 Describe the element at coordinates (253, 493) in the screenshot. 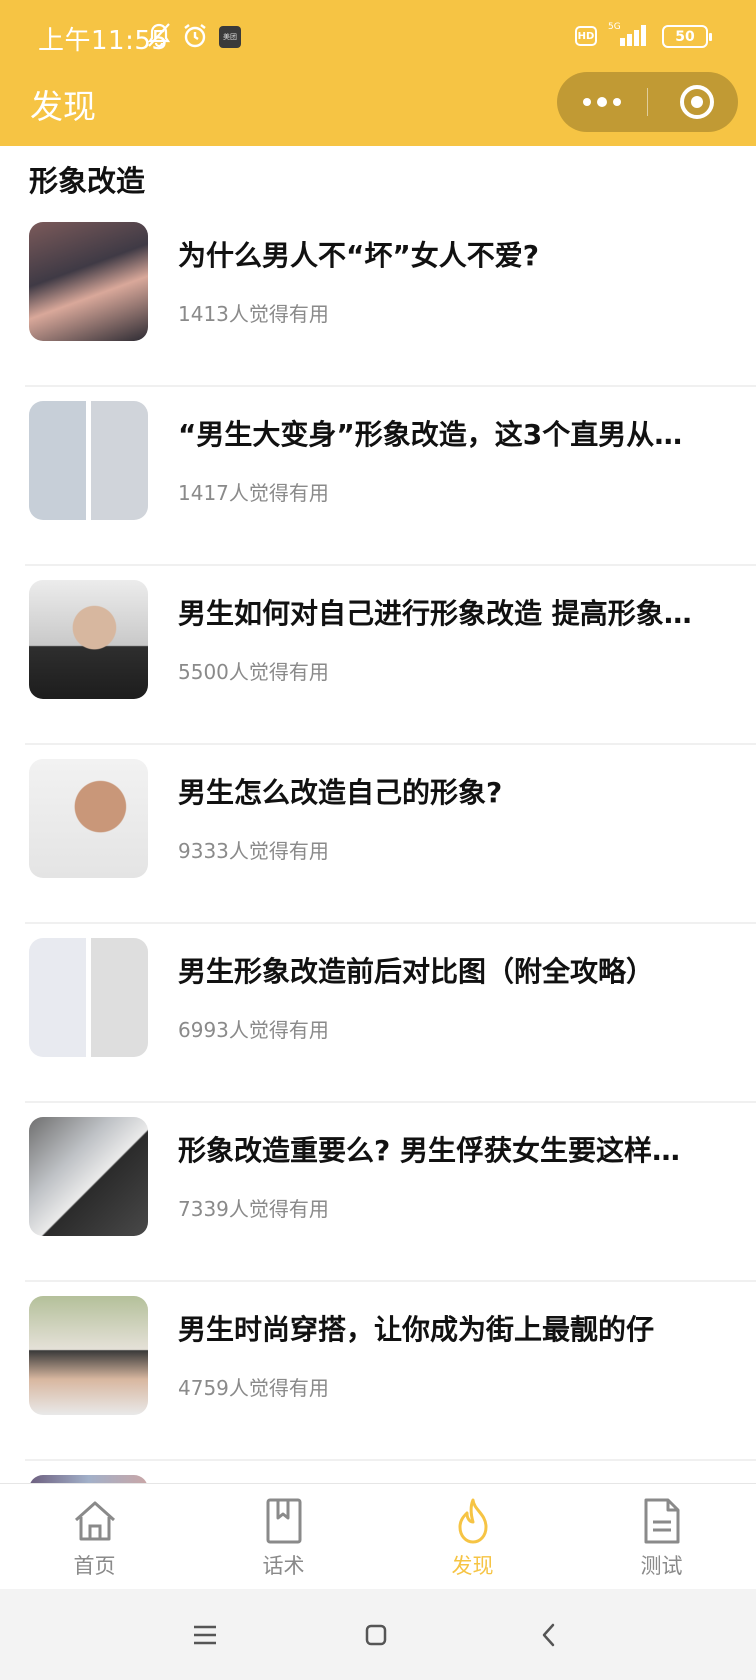

I see `article-helpful-count: 1417人觉得有用` at that location.